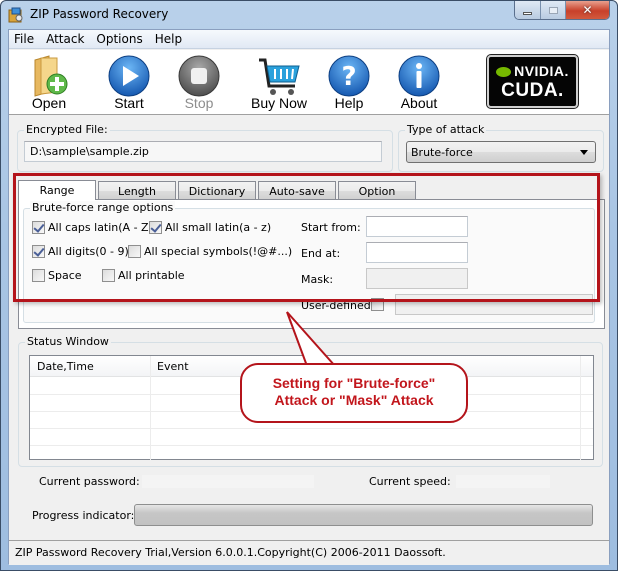 The image size is (618, 571). What do you see at coordinates (417, 226) in the screenshot?
I see `start-from-field` at bounding box center [417, 226].